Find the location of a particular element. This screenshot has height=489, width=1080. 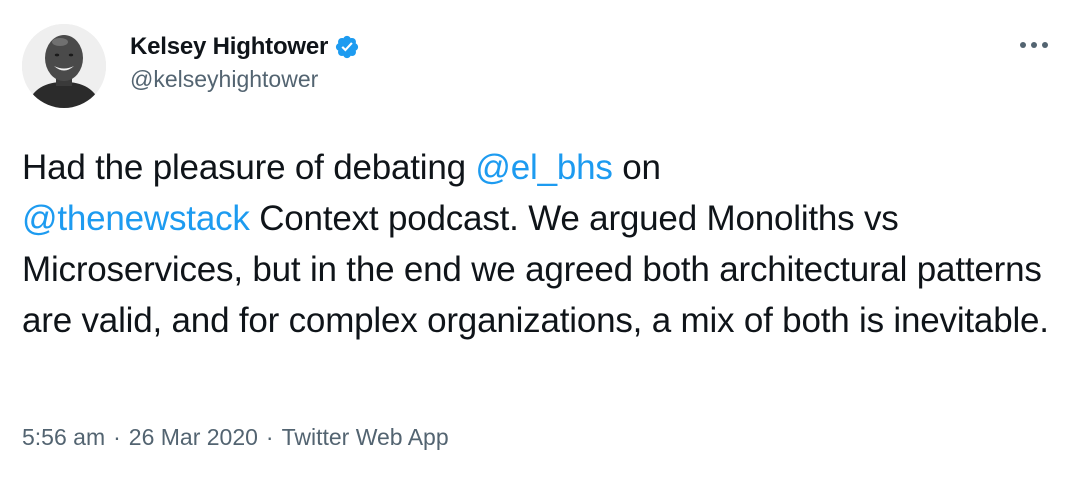

avatar-image is located at coordinates (64, 66).